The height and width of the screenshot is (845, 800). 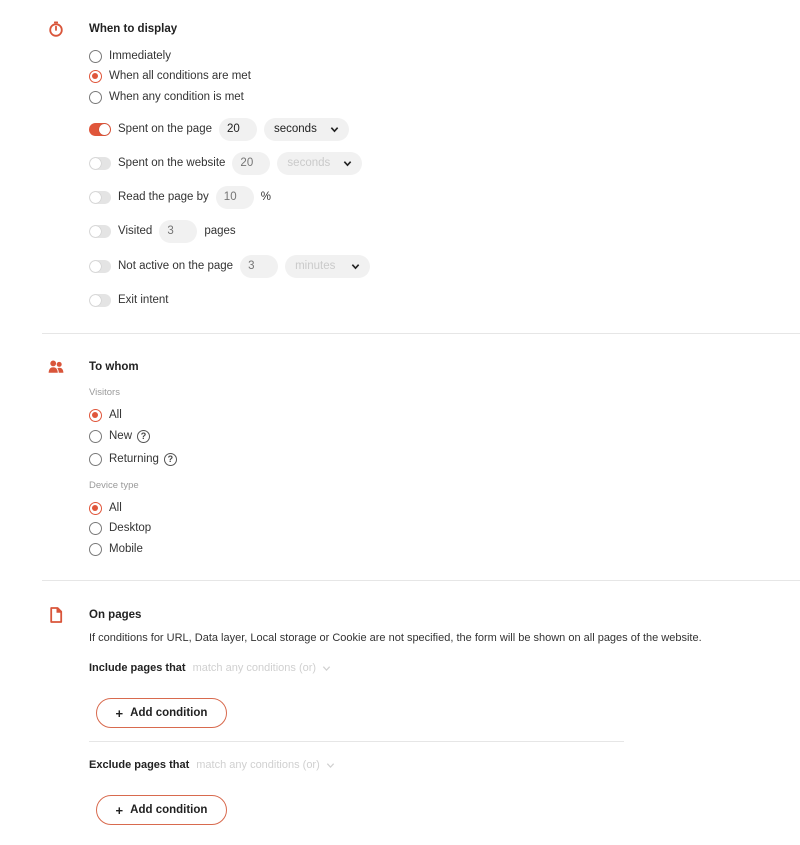 I want to click on exclude-match-select: match any conditions (or), so click(x=265, y=765).